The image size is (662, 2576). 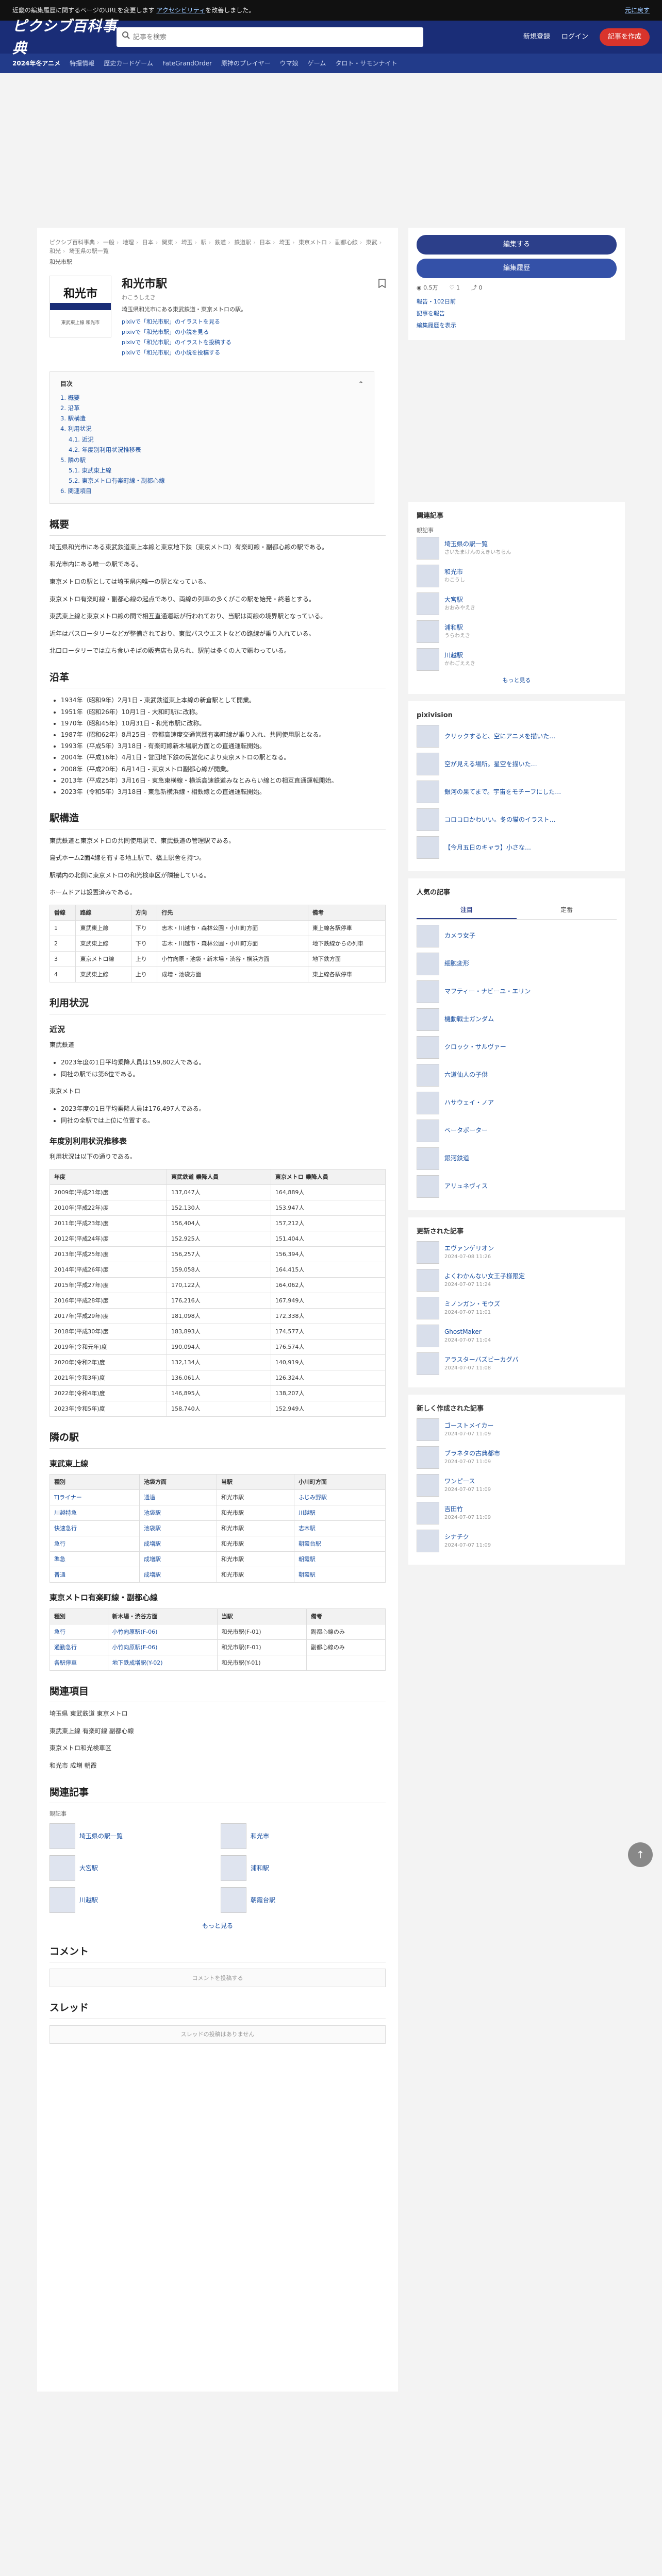 What do you see at coordinates (217, 1926) in the screenshot?
I see `more-link: もっと見る` at bounding box center [217, 1926].